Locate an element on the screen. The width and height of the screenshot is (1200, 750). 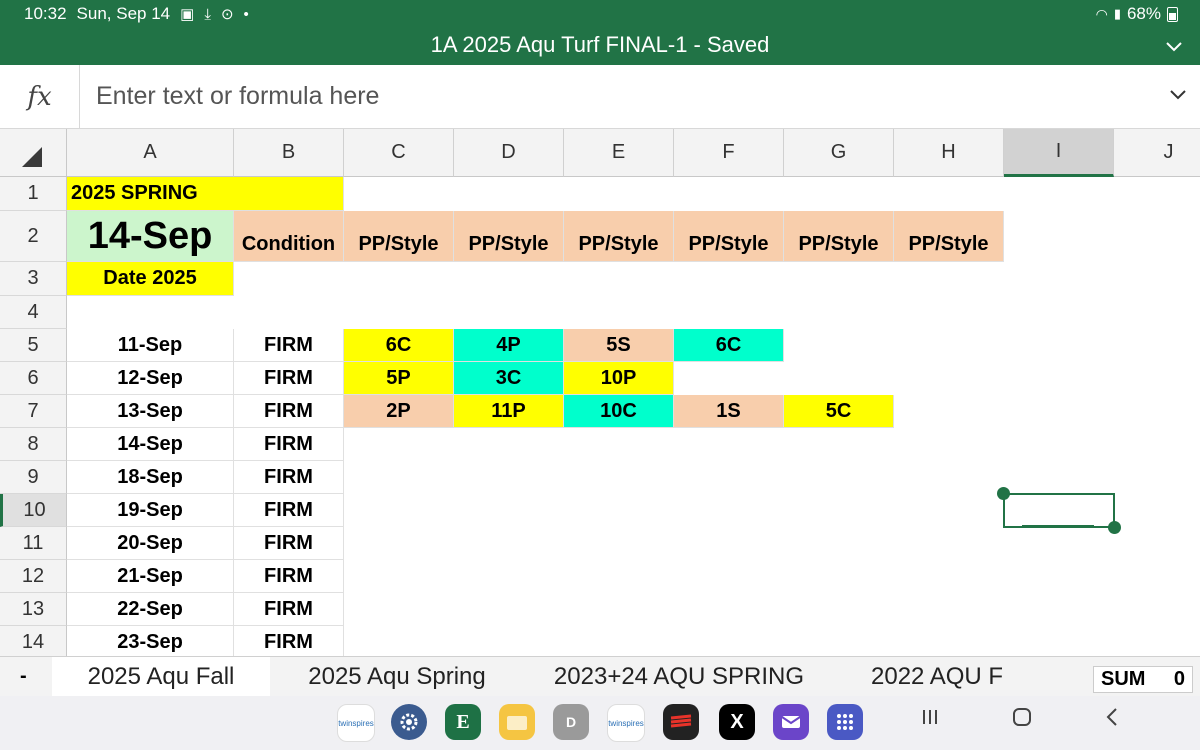
cell-d6: 3C is located at coordinates (509, 378).